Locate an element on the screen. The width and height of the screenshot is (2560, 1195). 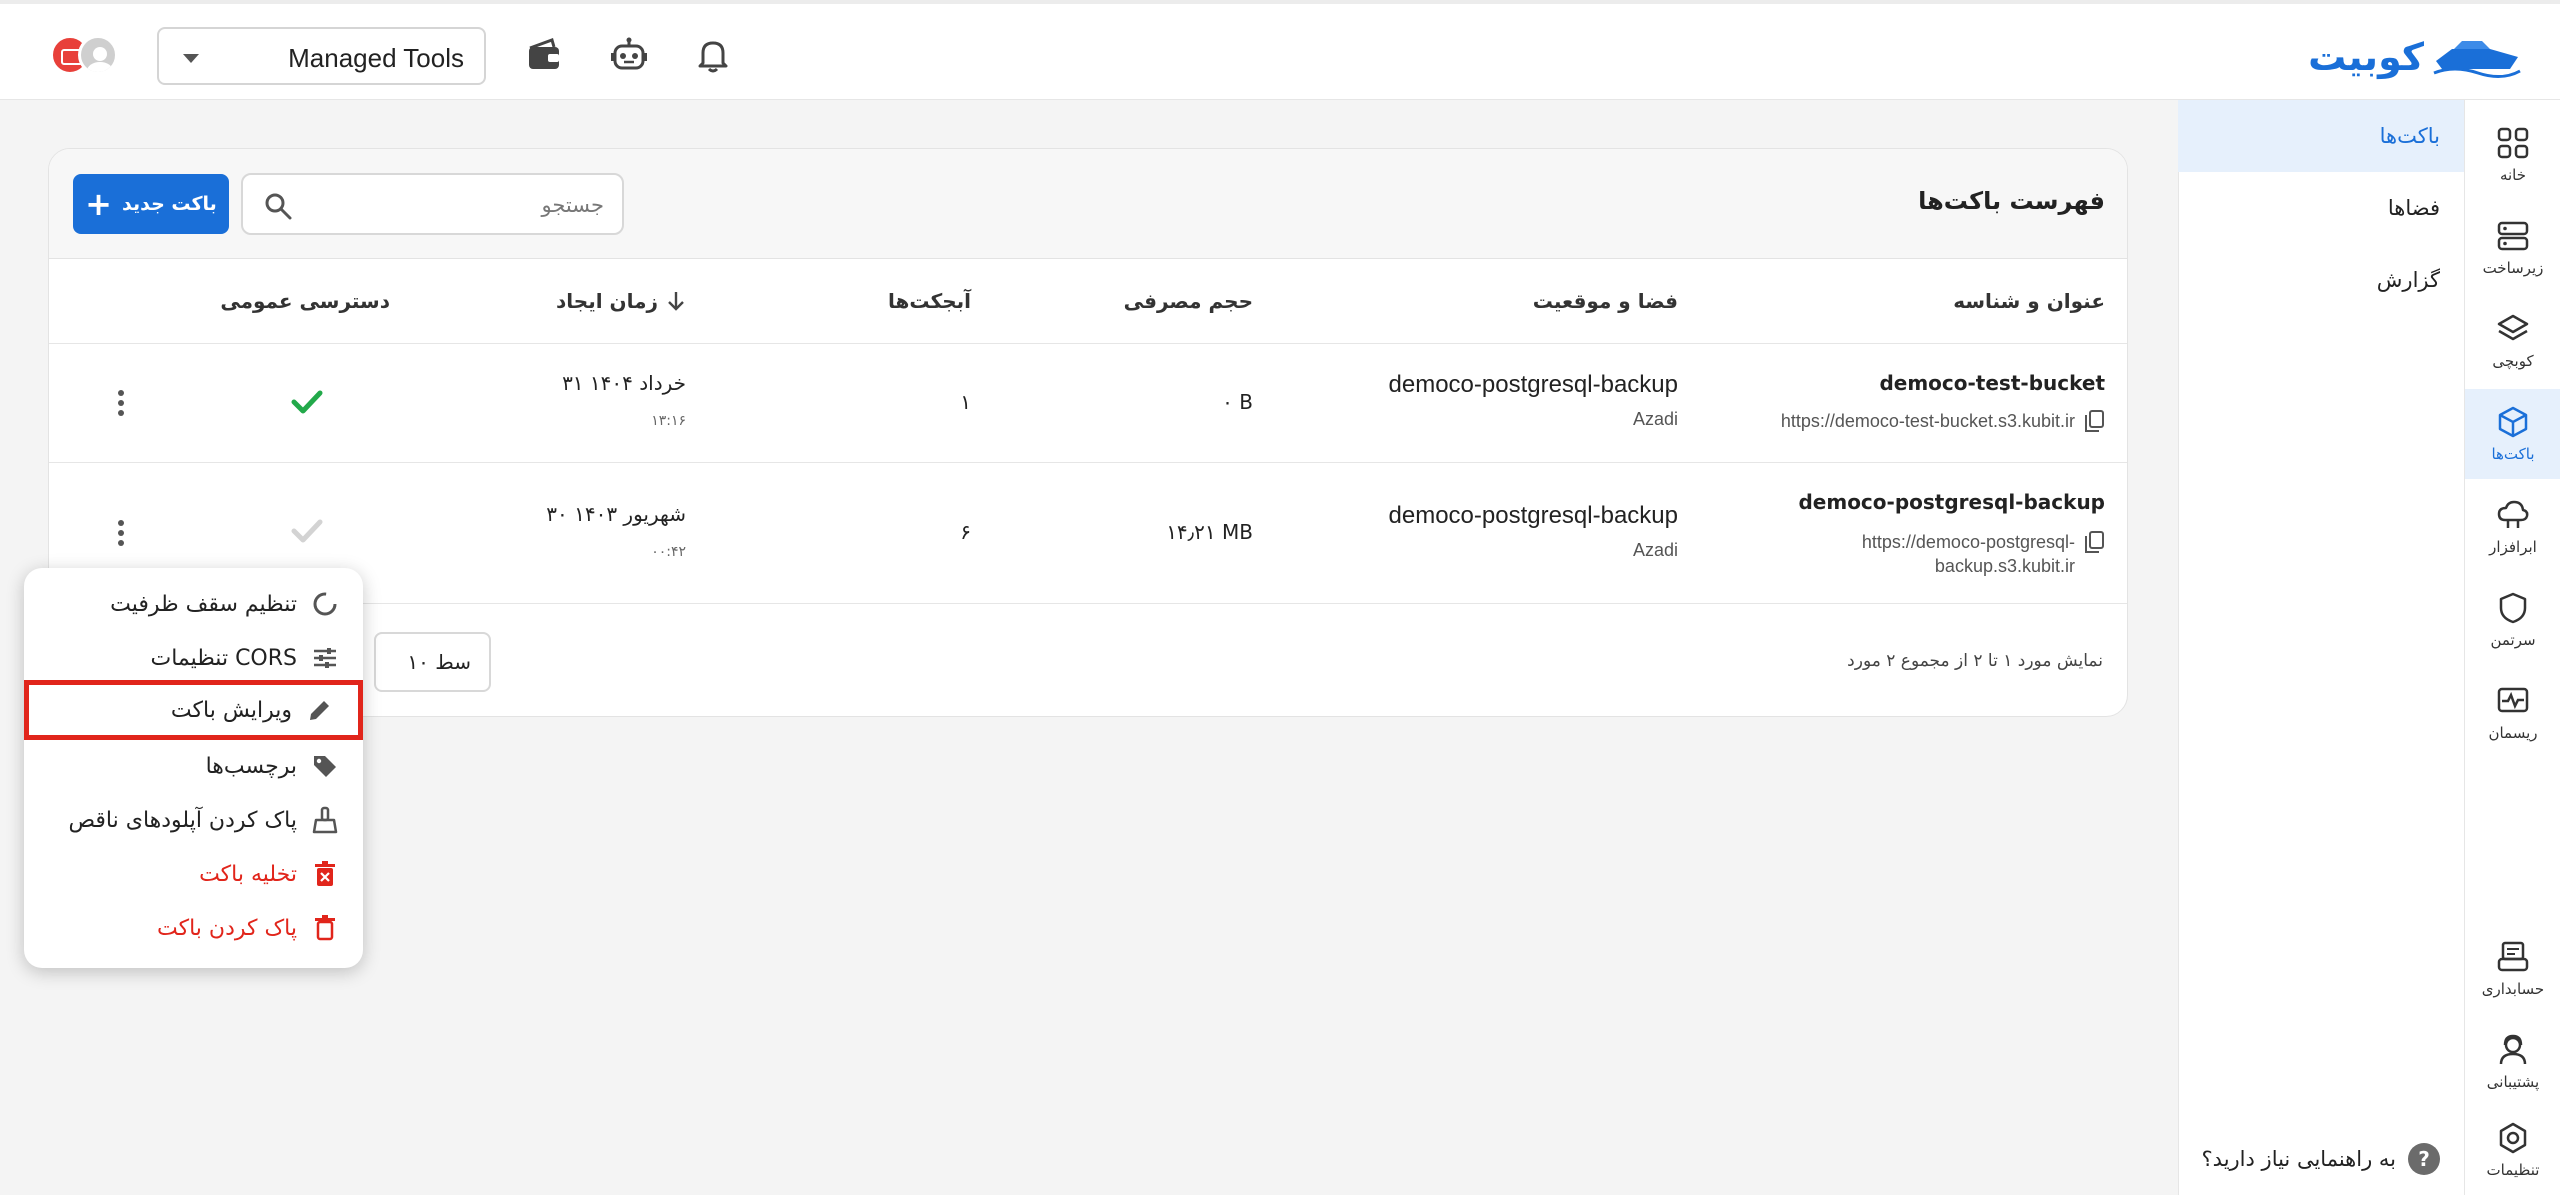
user-avatar-group is located at coordinates (84, 55).